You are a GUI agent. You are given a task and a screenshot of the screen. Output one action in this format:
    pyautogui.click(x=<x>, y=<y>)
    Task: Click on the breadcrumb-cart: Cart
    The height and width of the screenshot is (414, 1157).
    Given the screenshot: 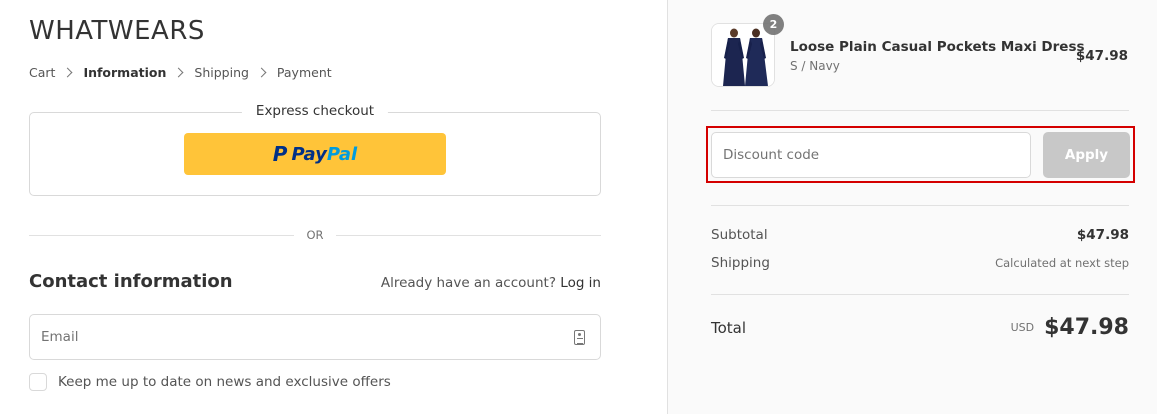 What is the action you would take?
    pyautogui.click(x=42, y=72)
    